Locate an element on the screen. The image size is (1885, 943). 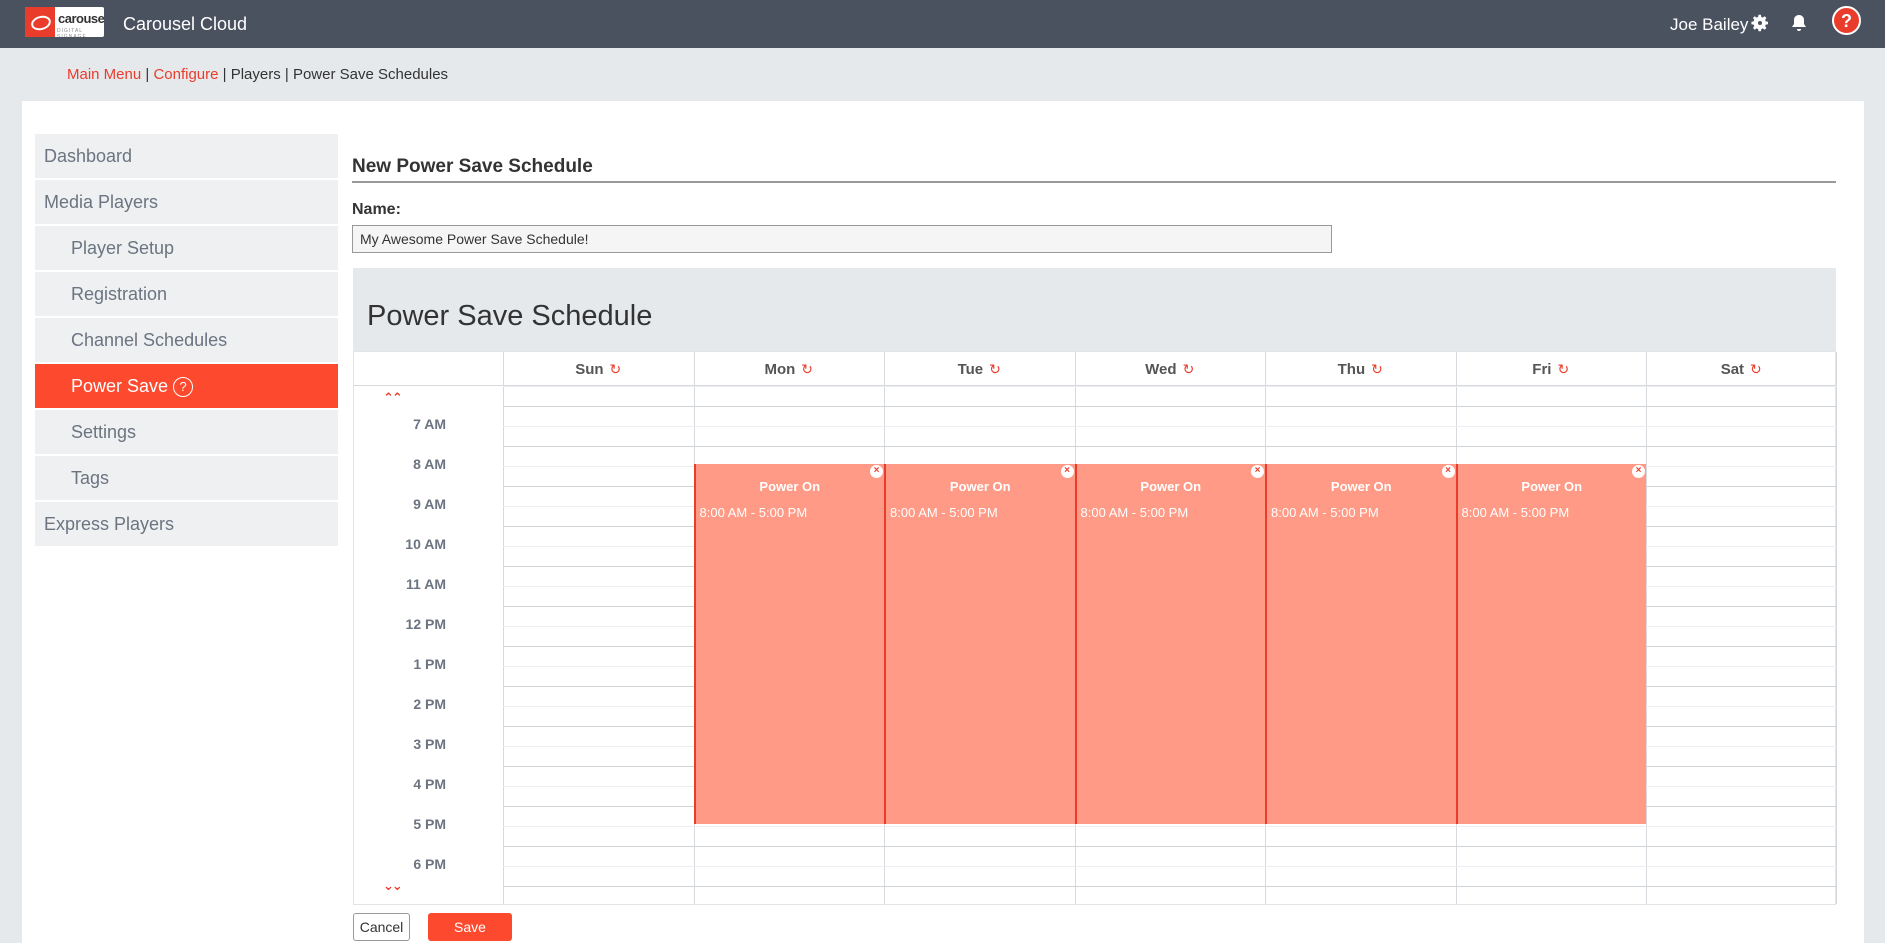
day-label: Wed is located at coordinates (1161, 369).